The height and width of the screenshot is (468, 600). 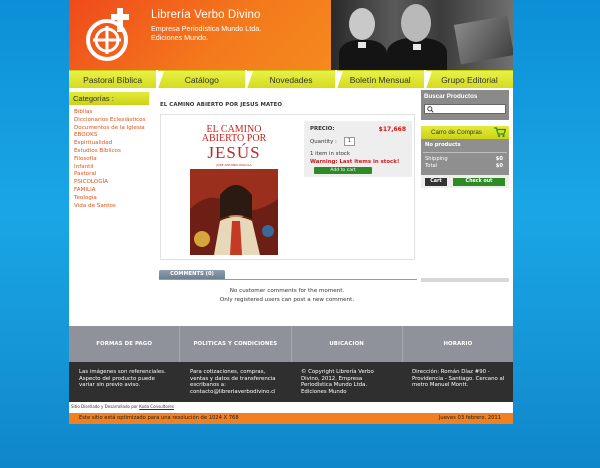 What do you see at coordinates (111, 144) in the screenshot?
I see `category-link: Espiritualidad` at bounding box center [111, 144].